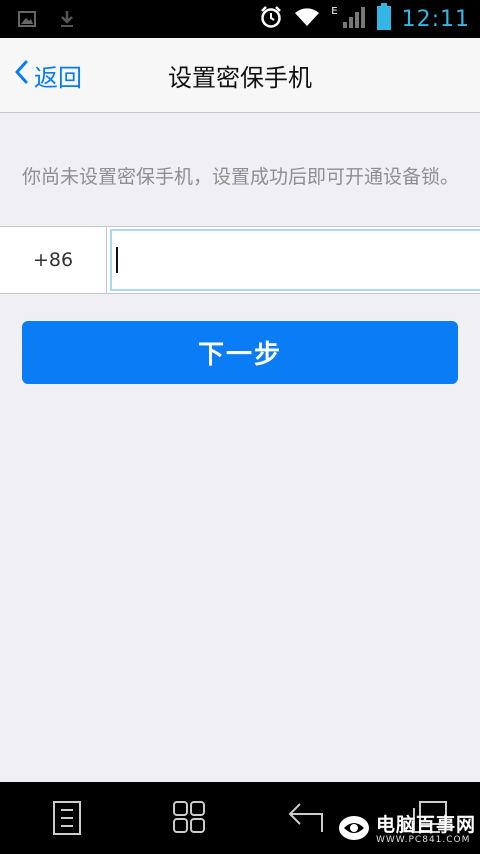 The height and width of the screenshot is (854, 480). I want to click on status-bar: E 12:11, so click(240, 19).